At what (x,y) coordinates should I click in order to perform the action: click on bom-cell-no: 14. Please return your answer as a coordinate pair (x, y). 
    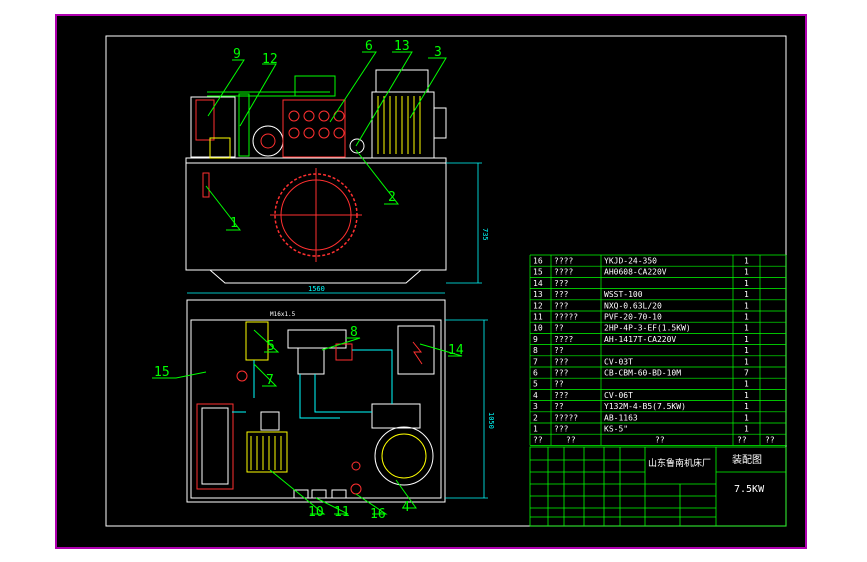
    Looking at the image, I should click on (538, 283).